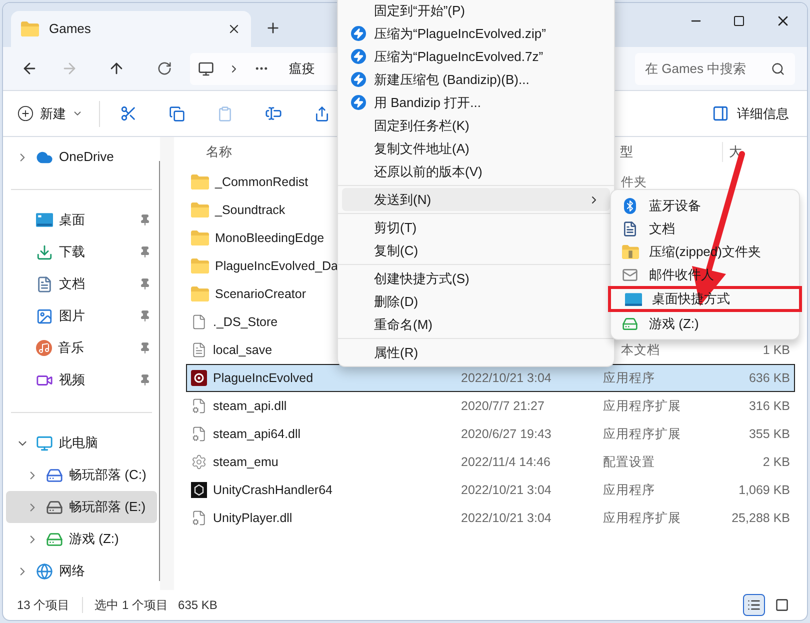 The height and width of the screenshot is (623, 810). Describe the element at coordinates (70, 29) in the screenshot. I see `tab-title: Games` at that location.